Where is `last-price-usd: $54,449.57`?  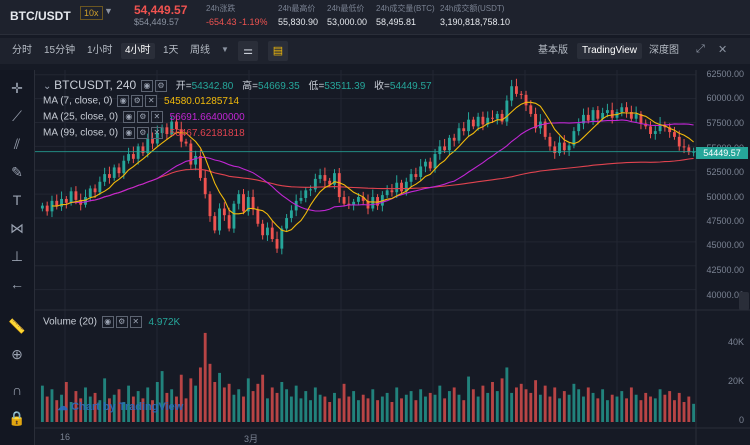
last-price-usd: $54,449.57 is located at coordinates (157, 22).